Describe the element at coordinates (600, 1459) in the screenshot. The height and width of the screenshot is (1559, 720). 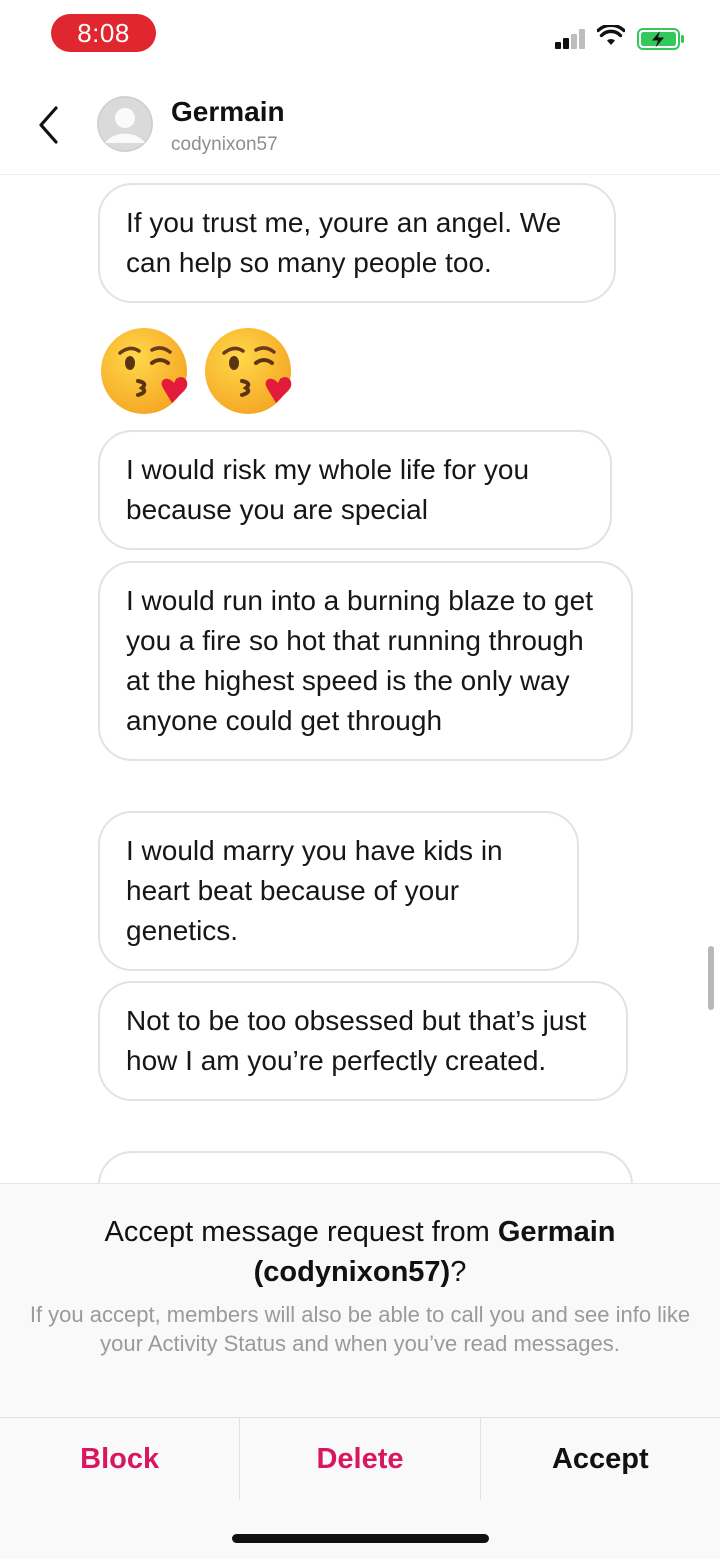
I see `accept-button: Accept` at that location.